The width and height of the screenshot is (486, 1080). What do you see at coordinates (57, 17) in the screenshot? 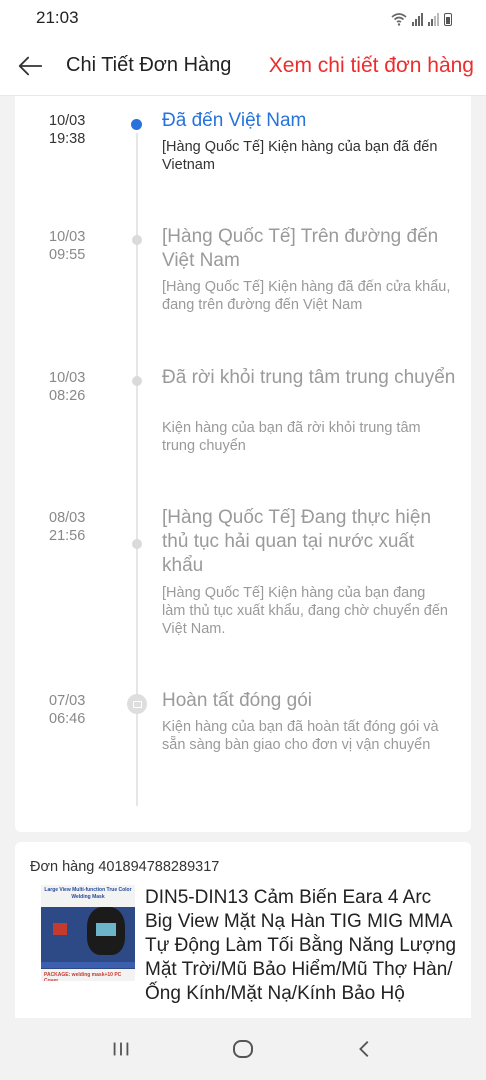
I see `status-time: 21:03` at bounding box center [57, 17].